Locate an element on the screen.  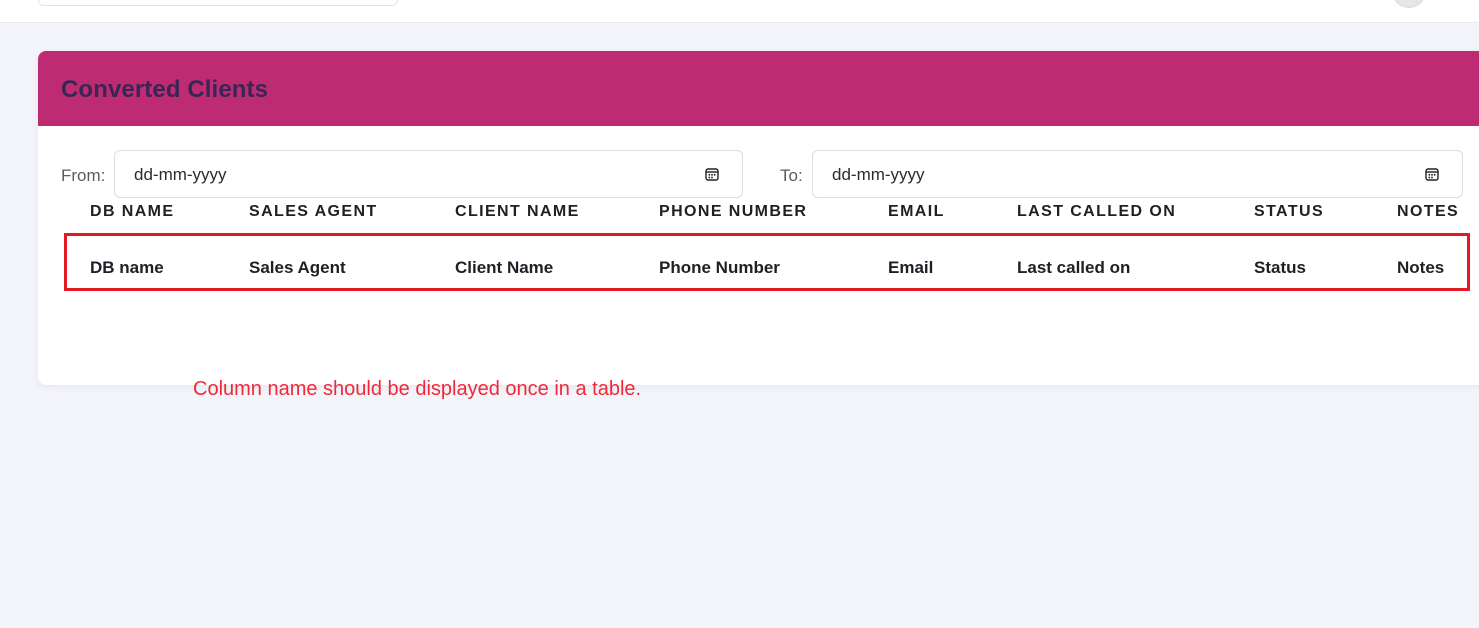
column-header-sales-agent: SALES AGENT is located at coordinates (313, 212).